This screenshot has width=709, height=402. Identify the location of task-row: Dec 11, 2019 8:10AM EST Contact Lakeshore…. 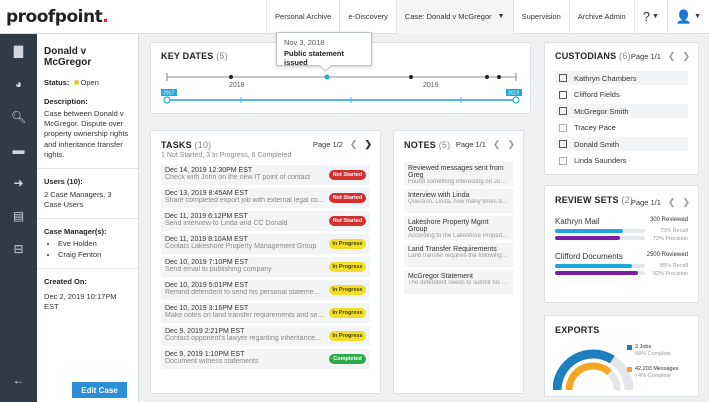
(265, 244).